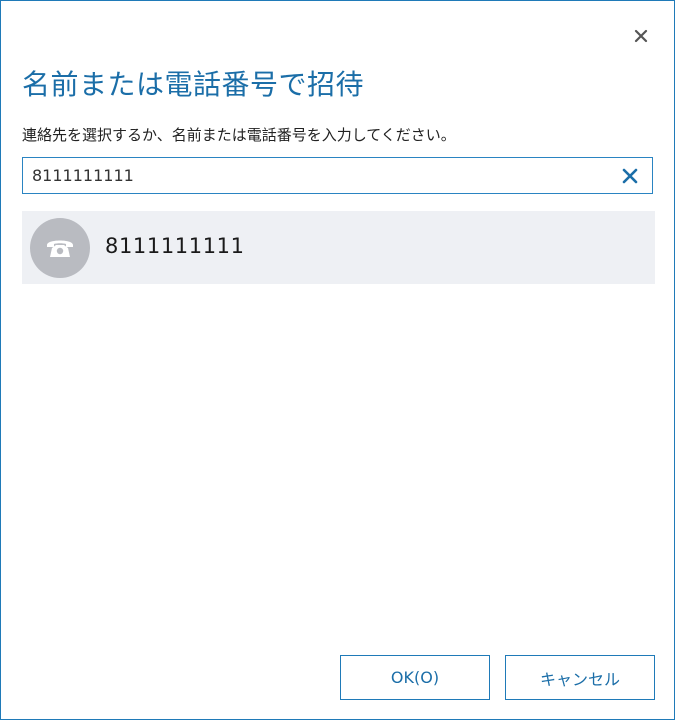 The image size is (675, 720). I want to click on clear-icon, so click(630, 176).